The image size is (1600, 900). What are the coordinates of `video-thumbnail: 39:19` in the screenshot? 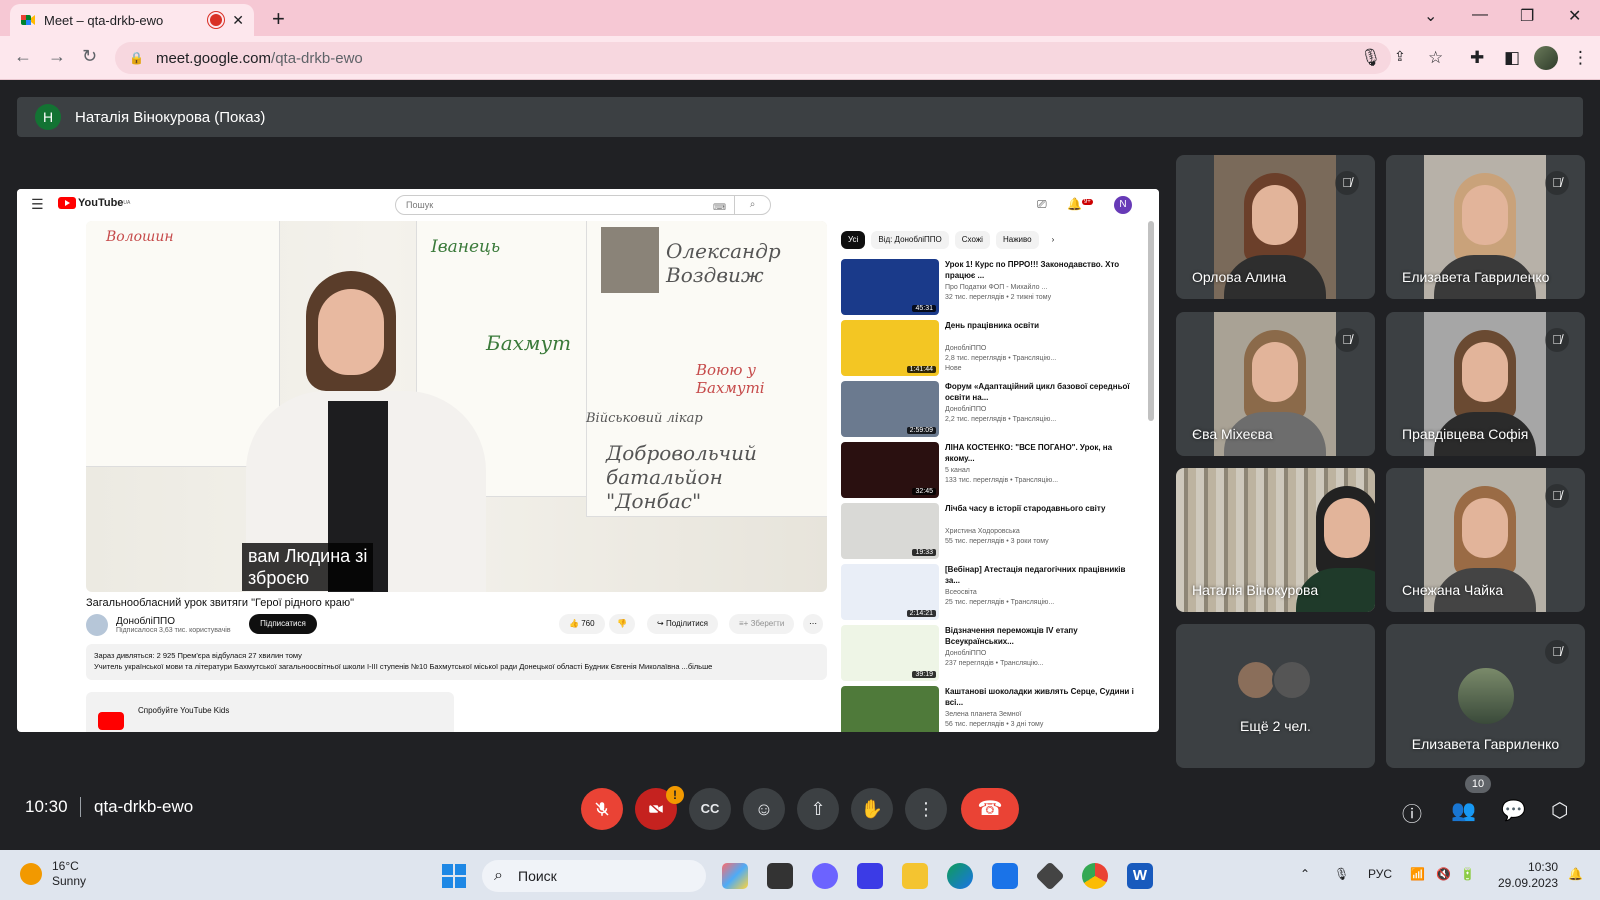 It's located at (890, 653).